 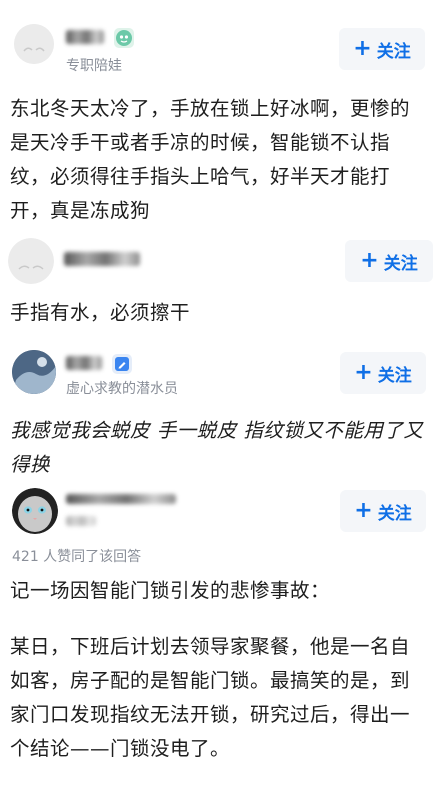 I want to click on upvote-count: 421 人赞同了该回答, so click(x=77, y=557).